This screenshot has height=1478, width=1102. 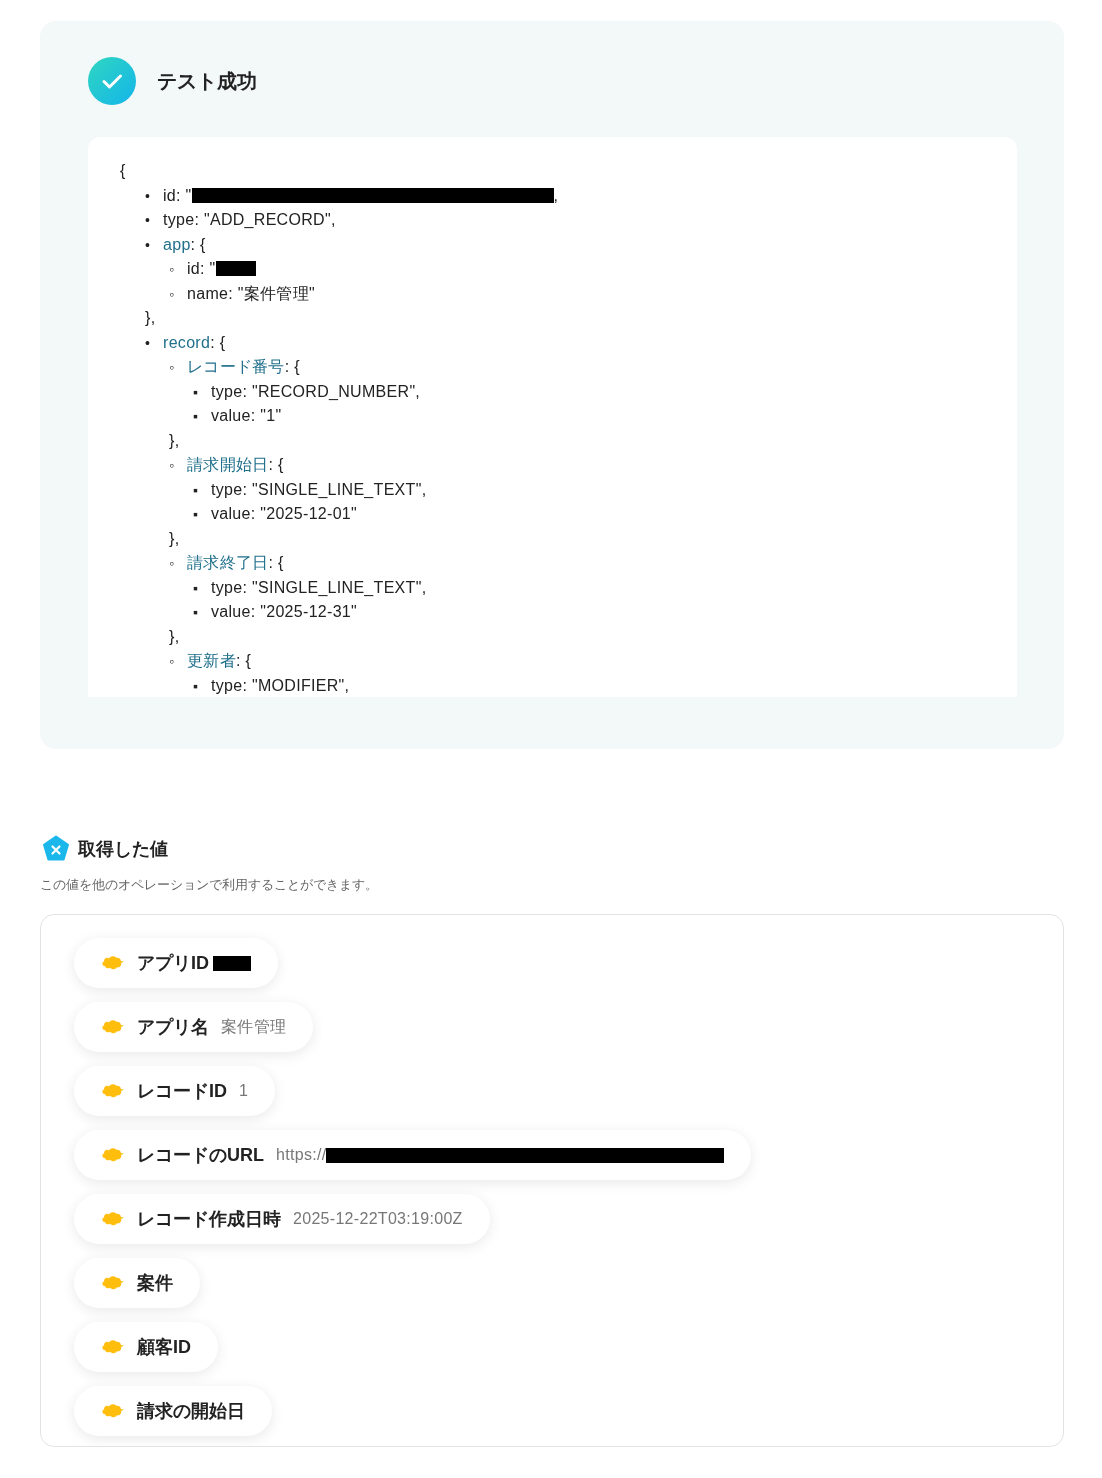 I want to click on value-chip: アプリ名 案件管理, so click(x=194, y=1027).